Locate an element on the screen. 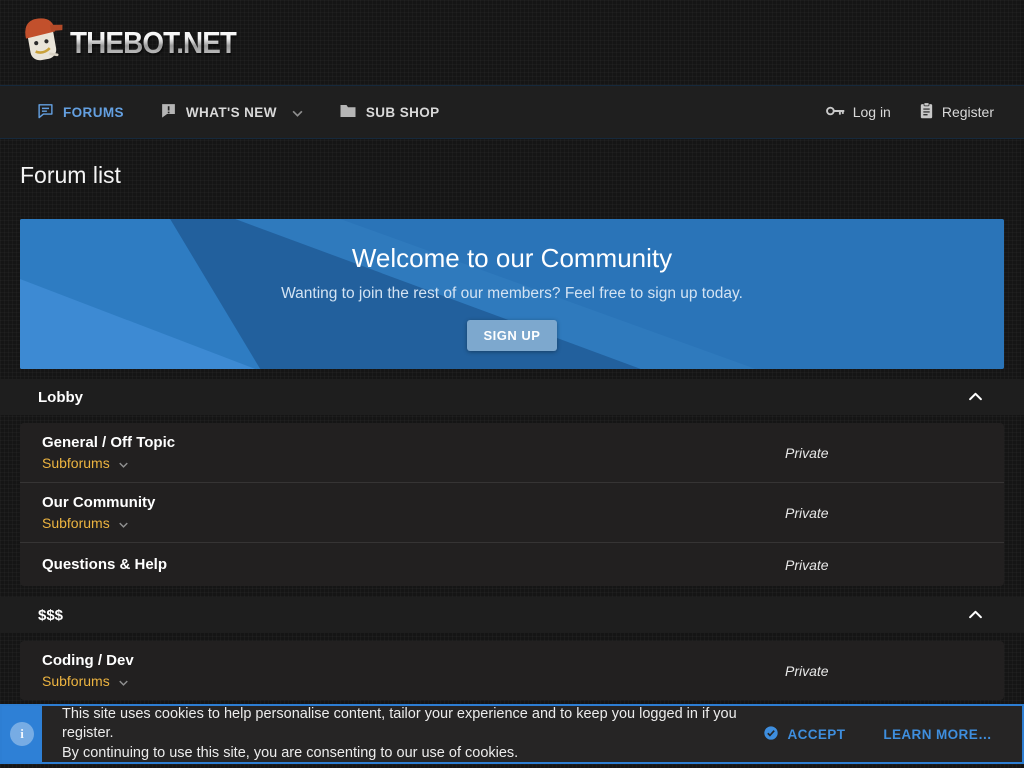 The width and height of the screenshot is (1024, 768). forum-title: Questions & Help is located at coordinates (104, 564).